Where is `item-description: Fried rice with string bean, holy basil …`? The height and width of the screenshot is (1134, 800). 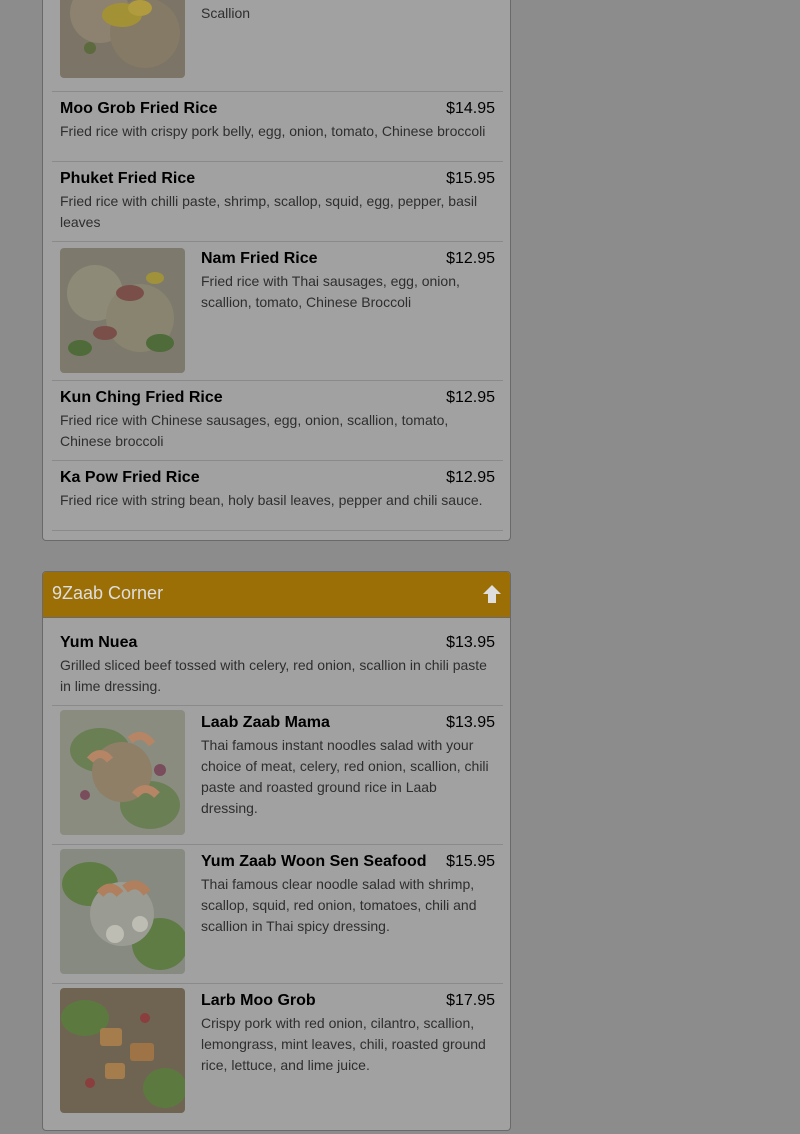 item-description: Fried rice with string bean, holy basil … is located at coordinates (271, 500).